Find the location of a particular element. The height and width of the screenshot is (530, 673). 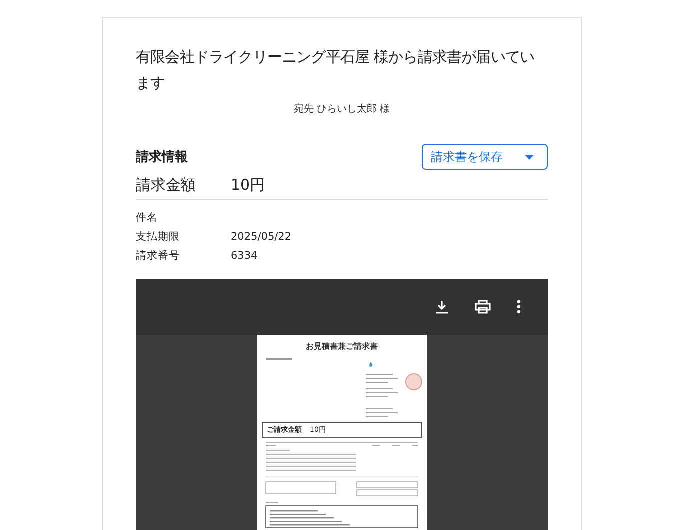

detail-value: 2025/05/22 is located at coordinates (261, 236).